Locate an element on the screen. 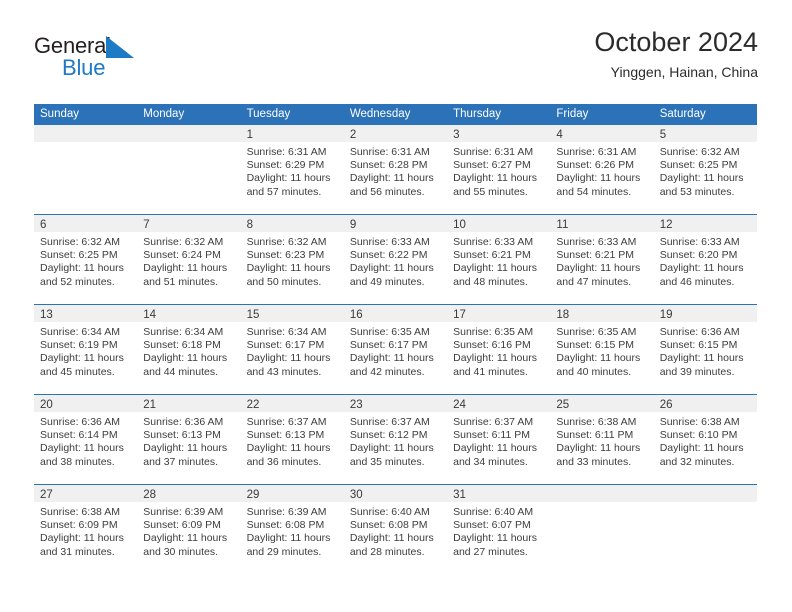  sunrise-text: Sunrise: 6:35 AM is located at coordinates (493, 332).